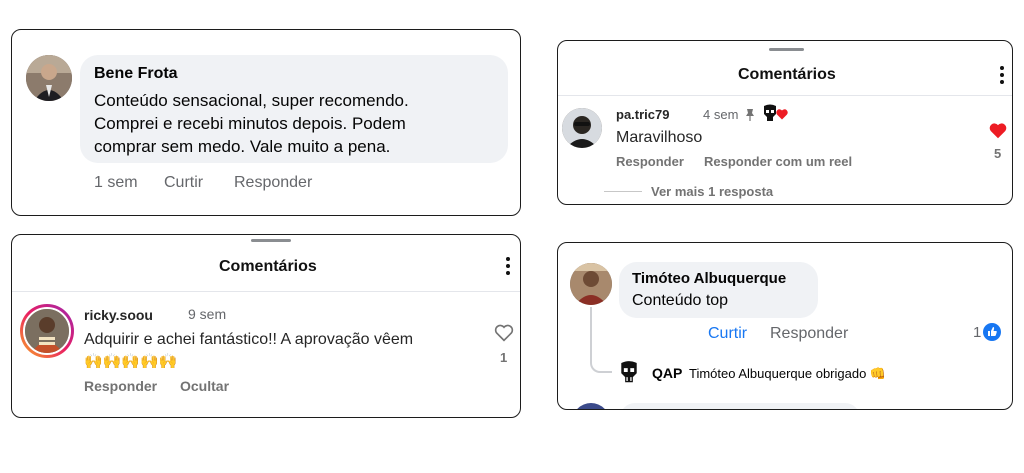  I want to click on red-heart-icon, so click(782, 114).